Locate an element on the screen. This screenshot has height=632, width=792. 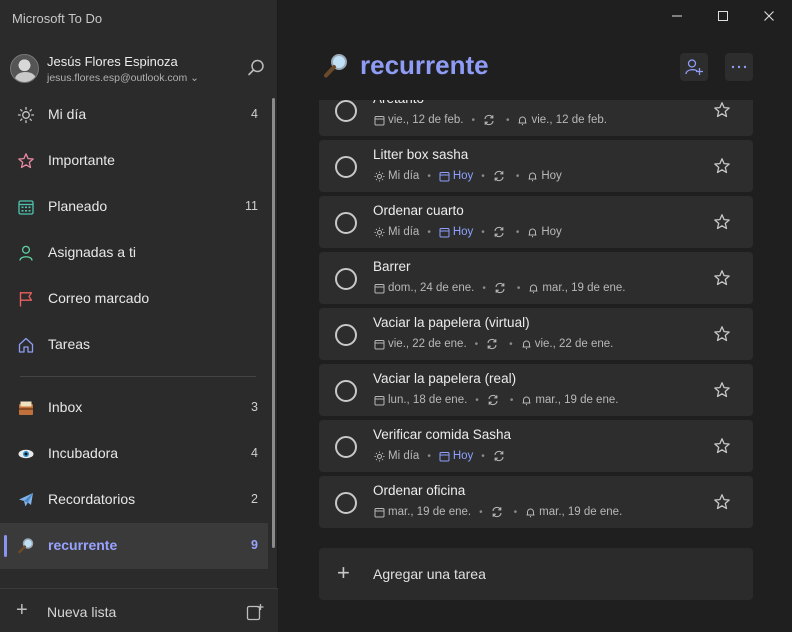
task-meta-reminder: Hoy is located at coordinates (544, 176).